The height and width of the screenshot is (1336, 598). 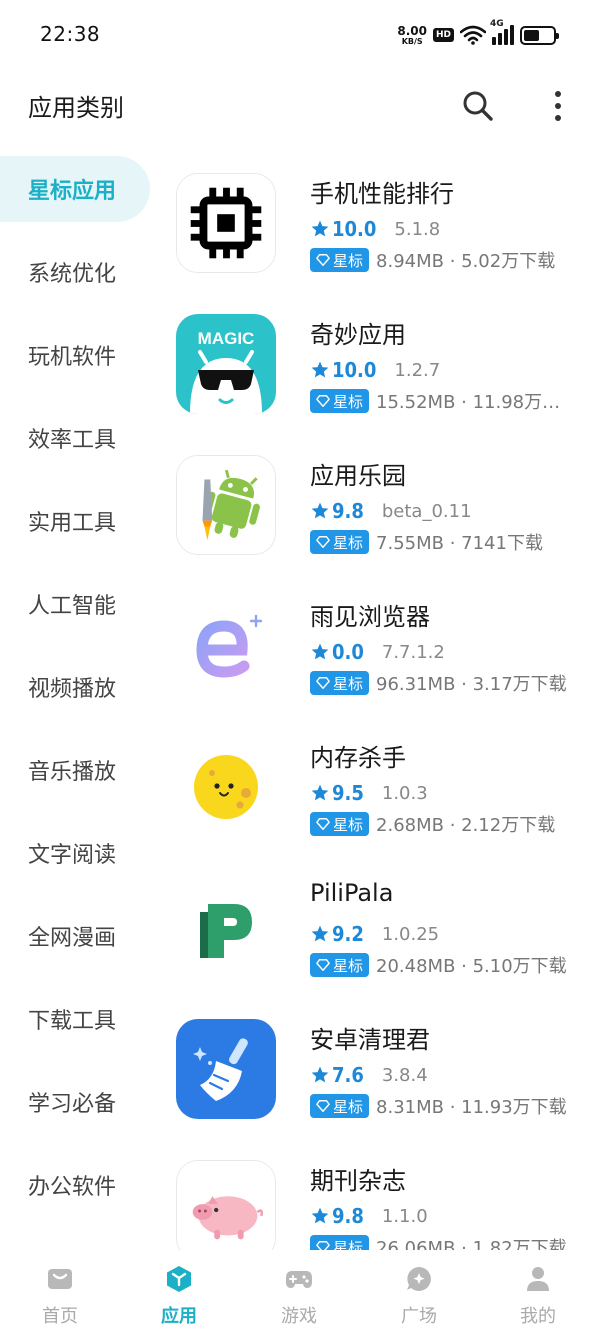 What do you see at coordinates (419, 1279) in the screenshot?
I see `chat-bubble-icon` at bounding box center [419, 1279].